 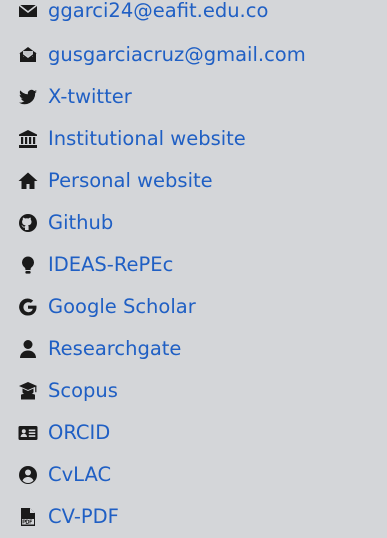 What do you see at coordinates (80, 223) in the screenshot?
I see `link-label: Github` at bounding box center [80, 223].